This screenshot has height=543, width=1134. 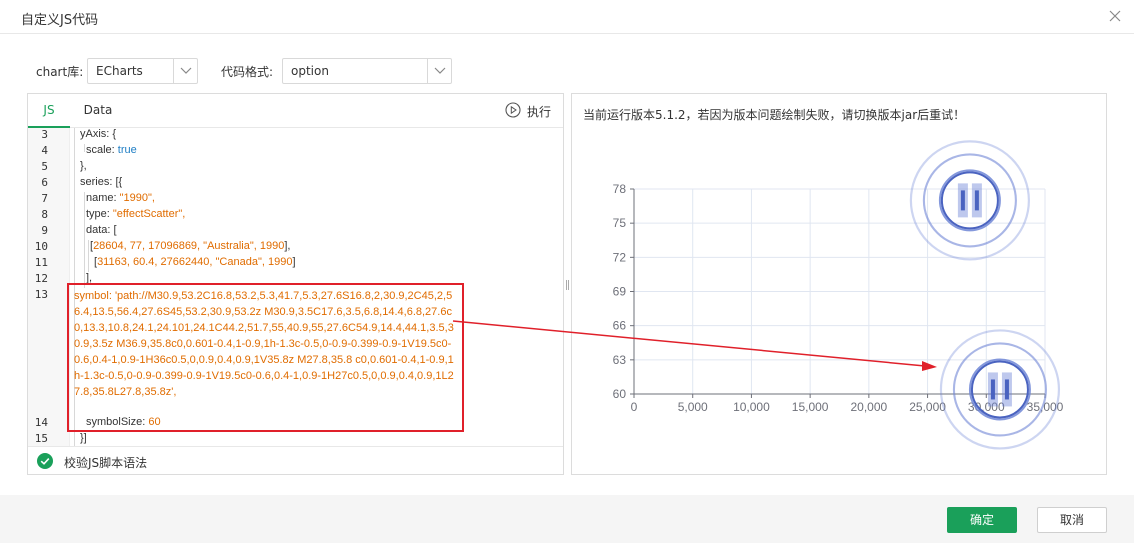 What do you see at coordinates (310, 71) in the screenshot?
I see `code-format-value: option` at bounding box center [310, 71].